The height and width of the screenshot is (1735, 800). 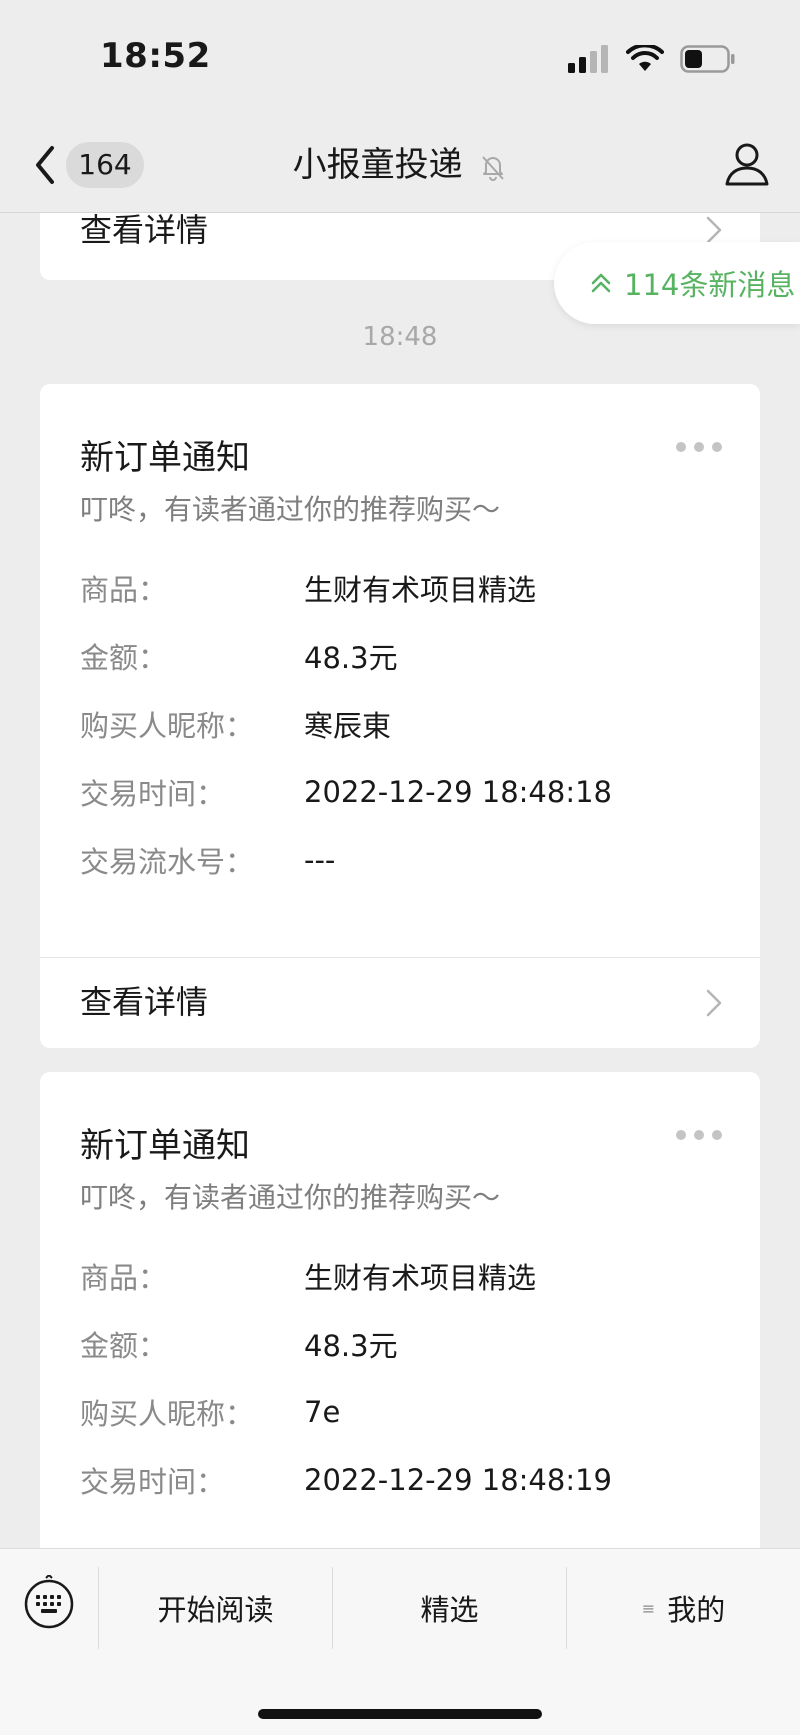 I want to click on new-messages-label: 114条新消息, so click(x=710, y=285).